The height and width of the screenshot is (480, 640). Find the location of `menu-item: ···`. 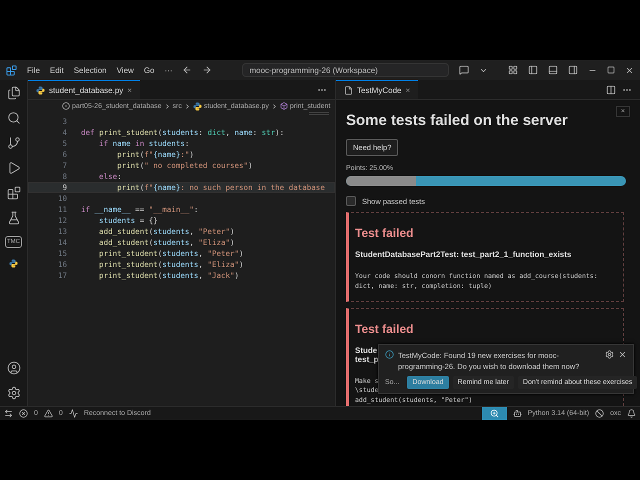

menu-item: ··· is located at coordinates (168, 70).